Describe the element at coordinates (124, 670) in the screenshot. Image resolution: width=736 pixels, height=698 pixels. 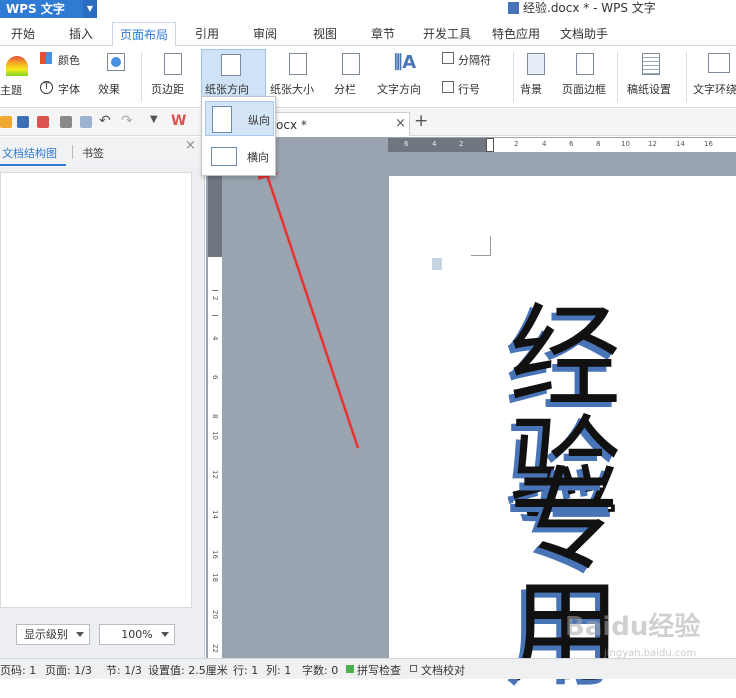
I see `status-section: 节: 1/3` at that location.